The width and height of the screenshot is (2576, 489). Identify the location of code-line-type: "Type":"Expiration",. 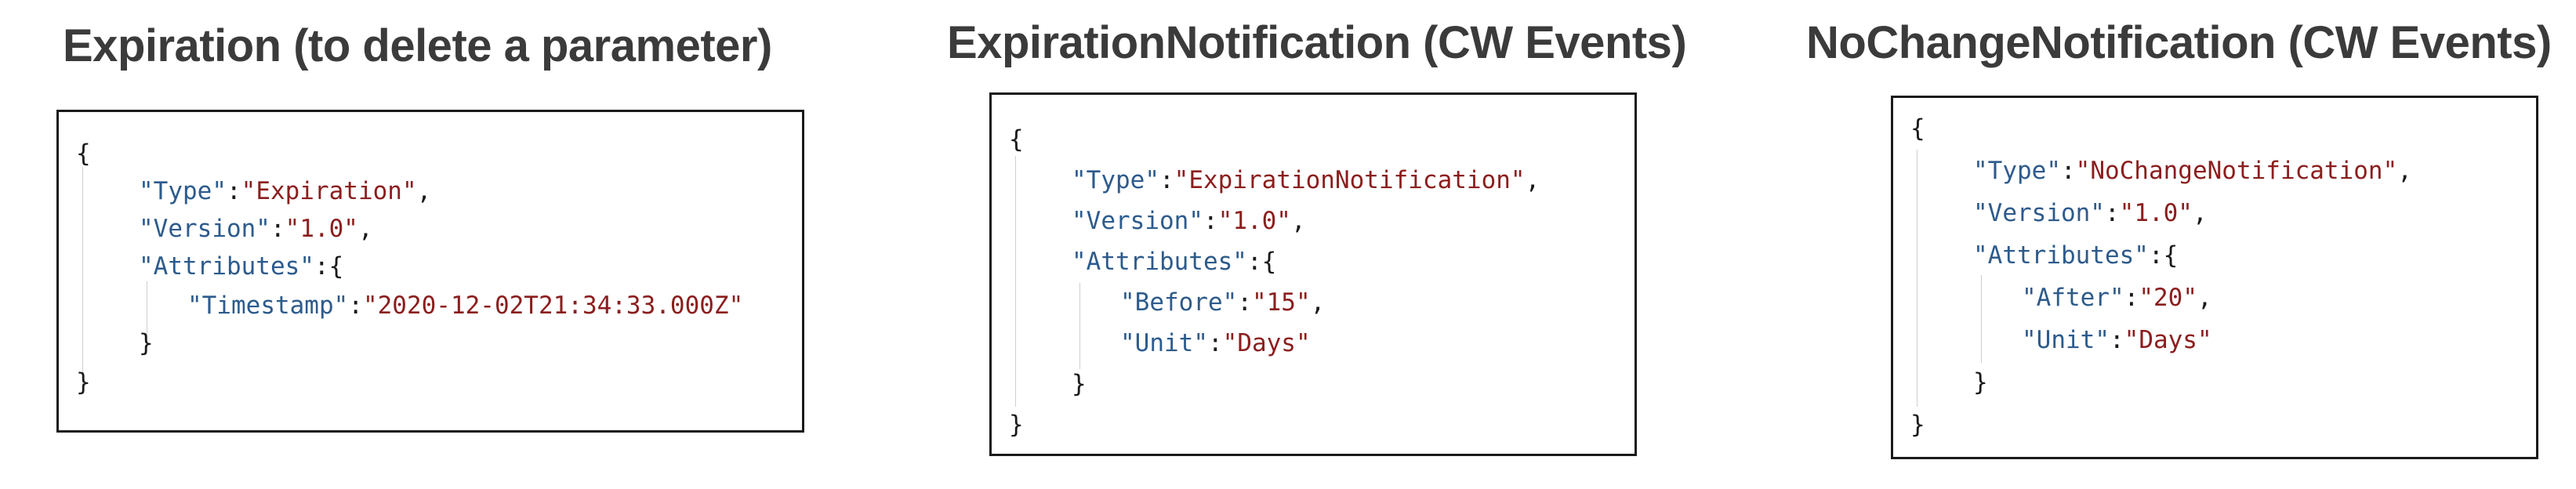
(285, 191).